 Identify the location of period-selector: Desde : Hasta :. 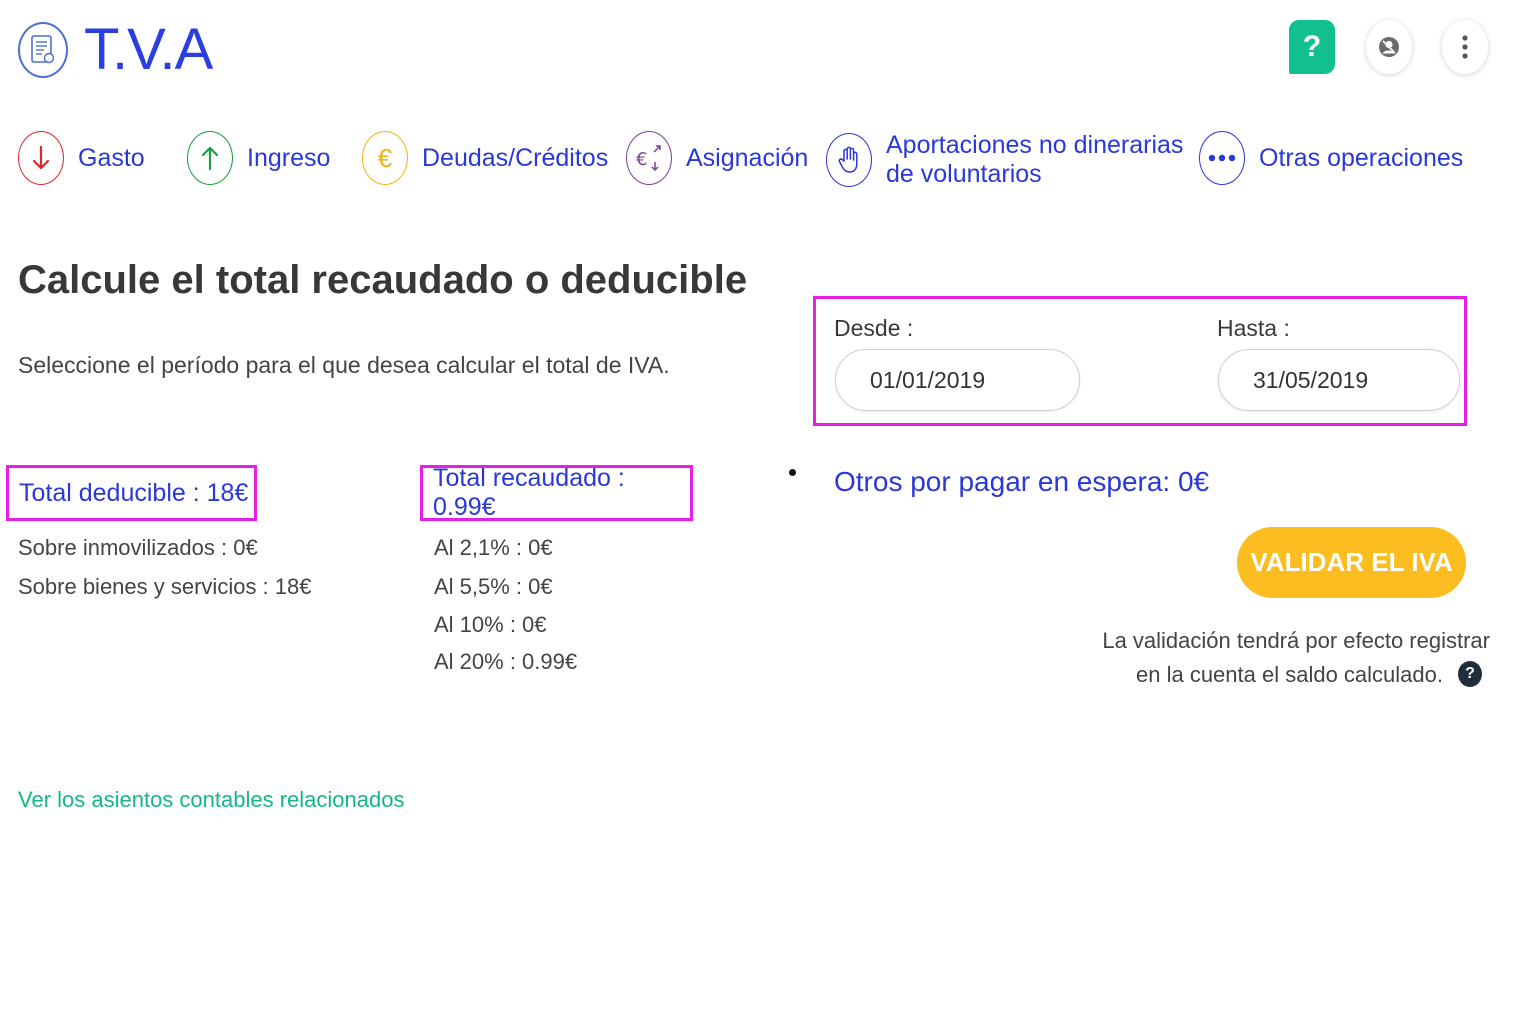
(1140, 361).